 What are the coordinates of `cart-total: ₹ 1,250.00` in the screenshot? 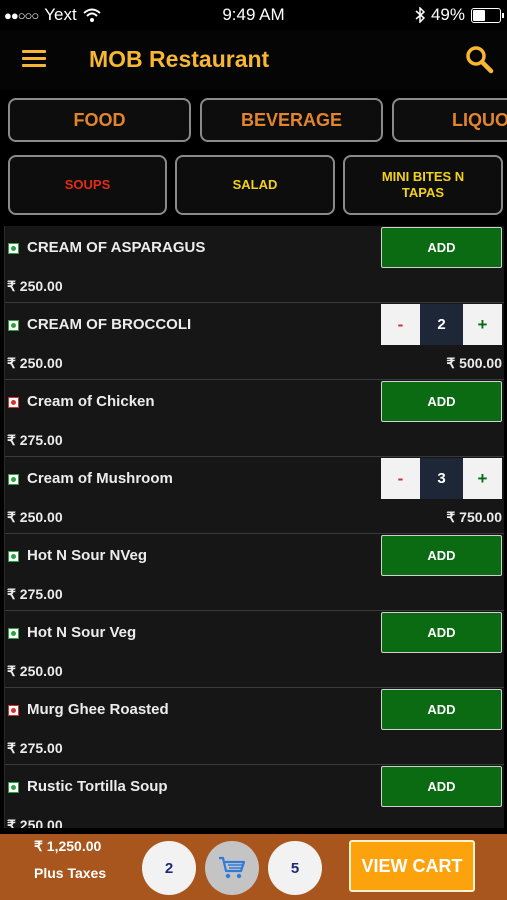 It's located at (68, 846).